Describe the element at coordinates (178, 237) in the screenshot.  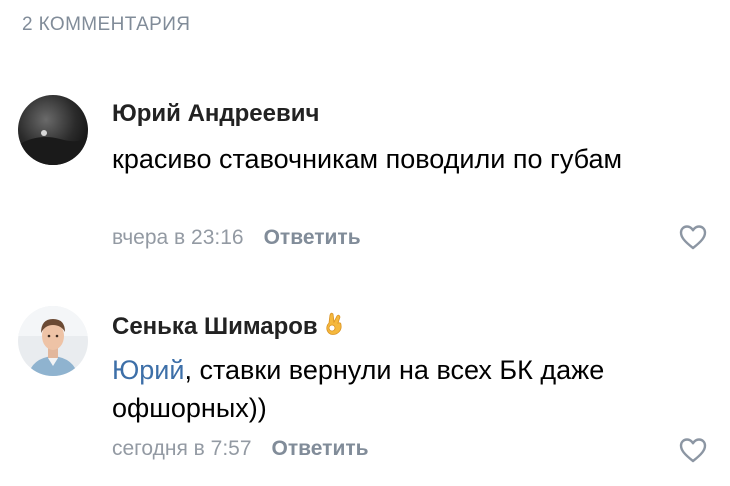
I see `comment-timestamp: вчера в 23:16` at that location.